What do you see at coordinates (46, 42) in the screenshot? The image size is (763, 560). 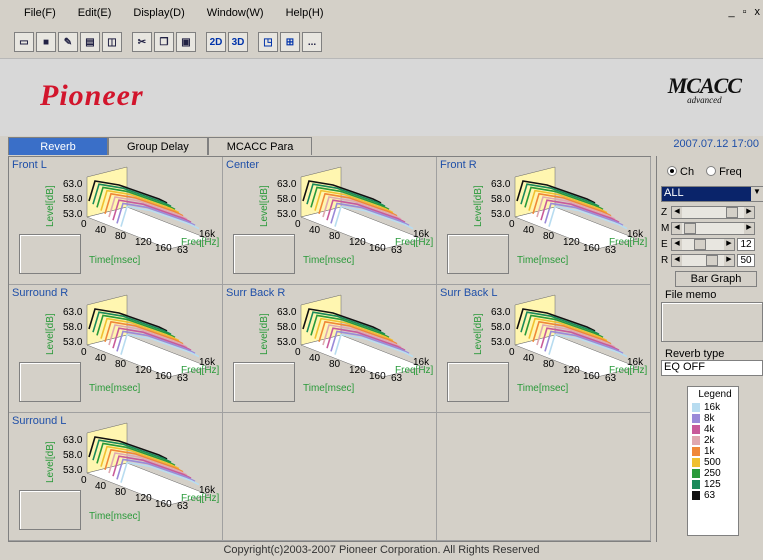 I see `save-icon: ■` at bounding box center [46, 42].